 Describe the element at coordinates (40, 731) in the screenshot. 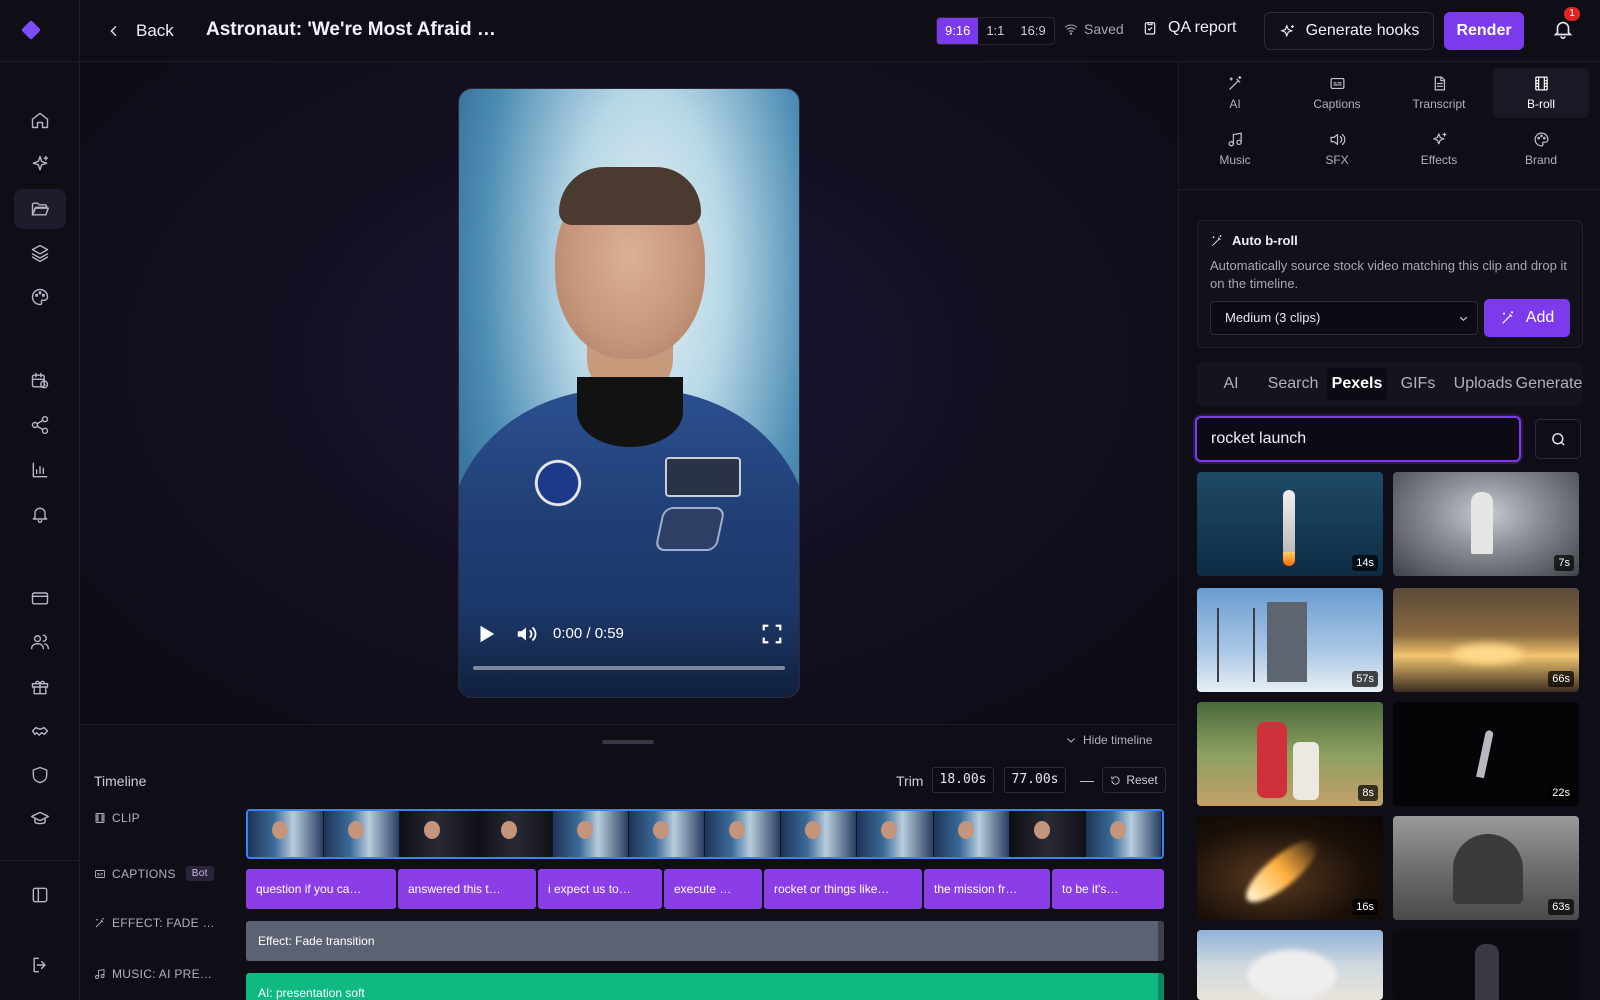

I see `rail-partners` at that location.